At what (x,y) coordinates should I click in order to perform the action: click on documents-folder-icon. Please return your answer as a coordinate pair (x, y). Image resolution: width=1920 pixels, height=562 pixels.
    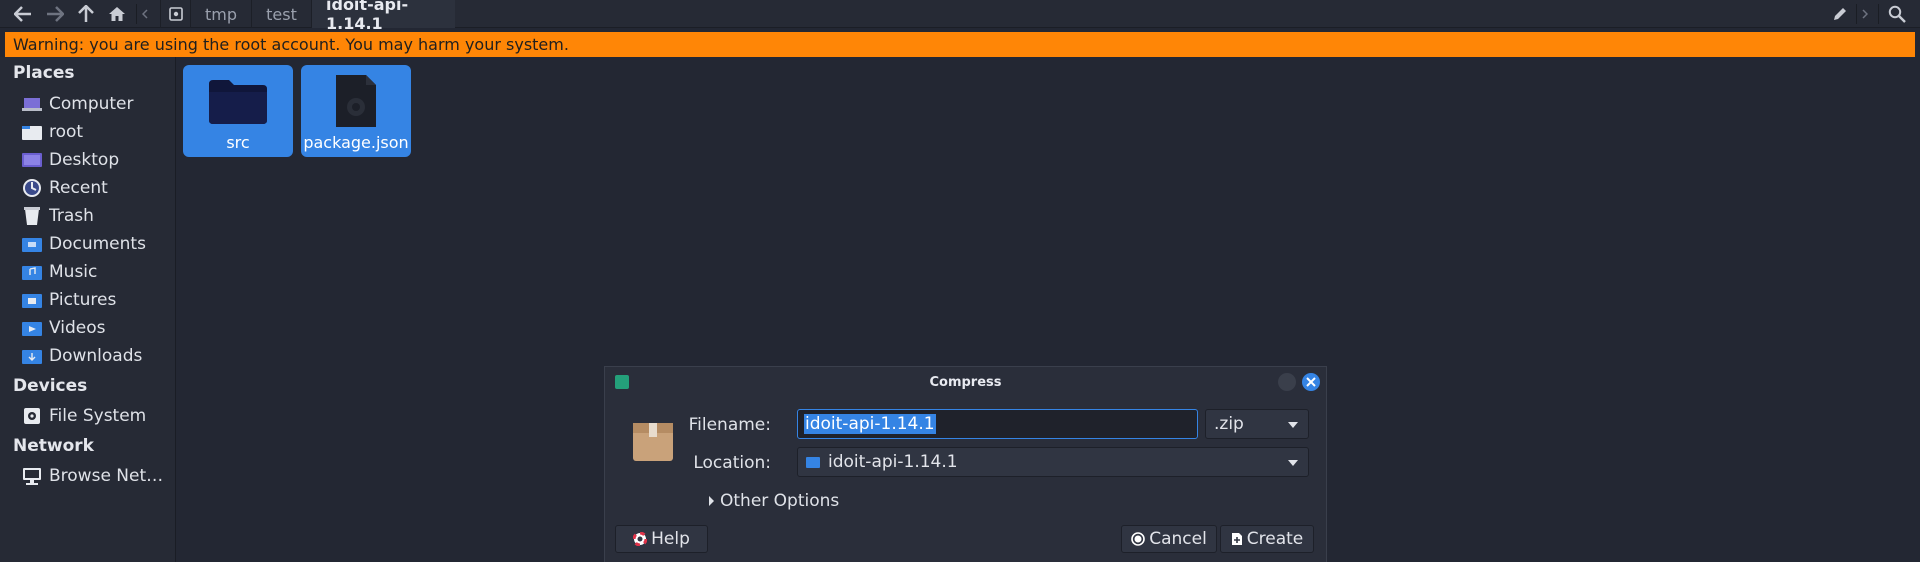
    Looking at the image, I should click on (32, 244).